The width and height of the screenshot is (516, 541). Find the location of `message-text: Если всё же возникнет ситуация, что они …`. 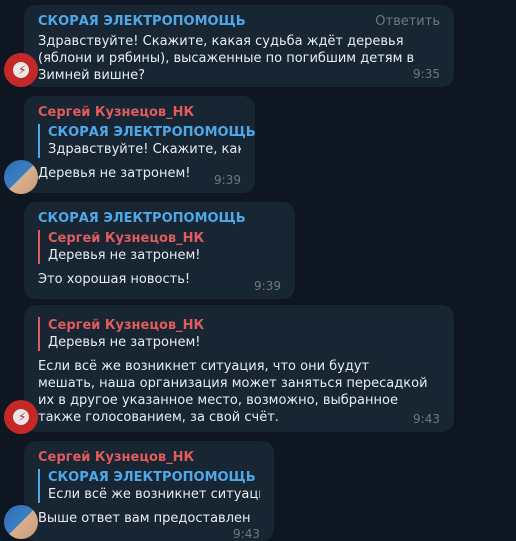

message-text: Если всё же возникнет ситуация, что они … is located at coordinates (233, 392).